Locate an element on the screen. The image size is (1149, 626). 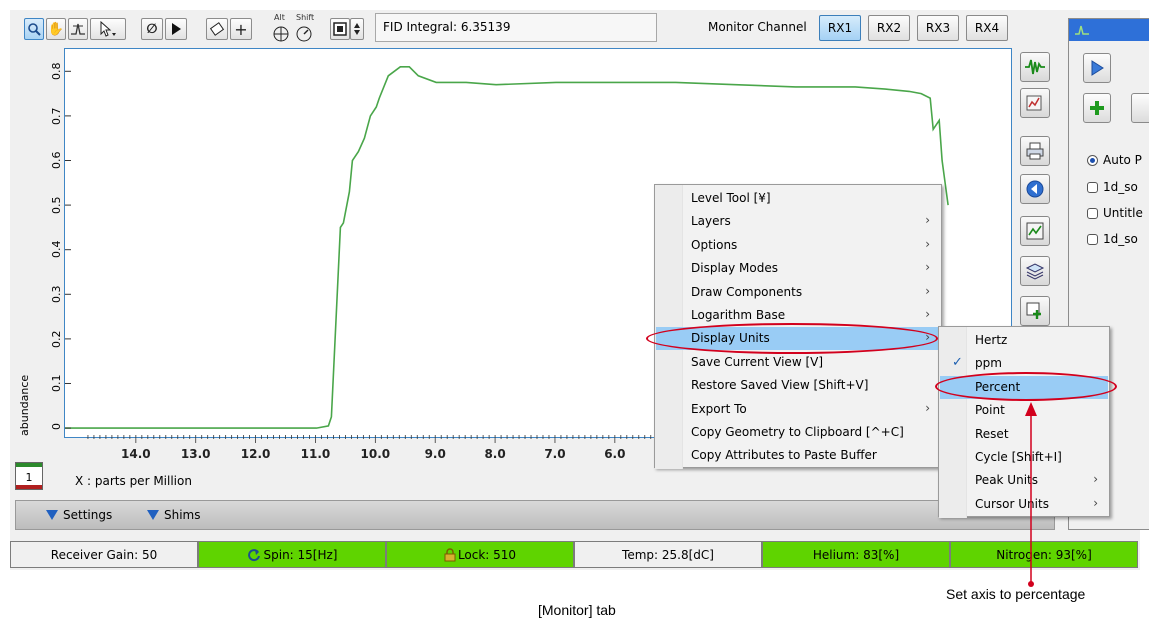
eraser-icon is located at coordinates (217, 29).